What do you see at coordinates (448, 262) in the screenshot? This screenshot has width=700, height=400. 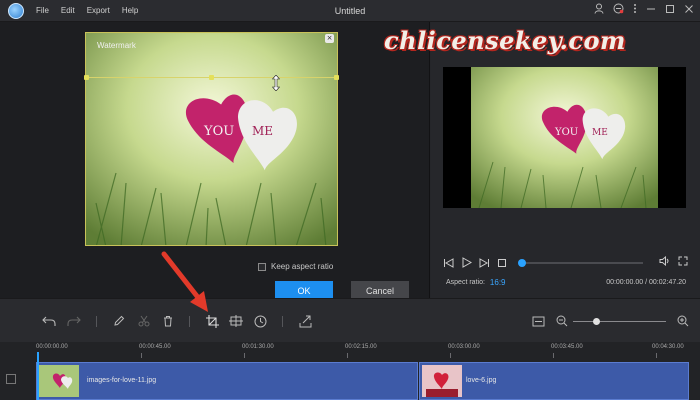 I see `previous-frame-icon` at bounding box center [448, 262].